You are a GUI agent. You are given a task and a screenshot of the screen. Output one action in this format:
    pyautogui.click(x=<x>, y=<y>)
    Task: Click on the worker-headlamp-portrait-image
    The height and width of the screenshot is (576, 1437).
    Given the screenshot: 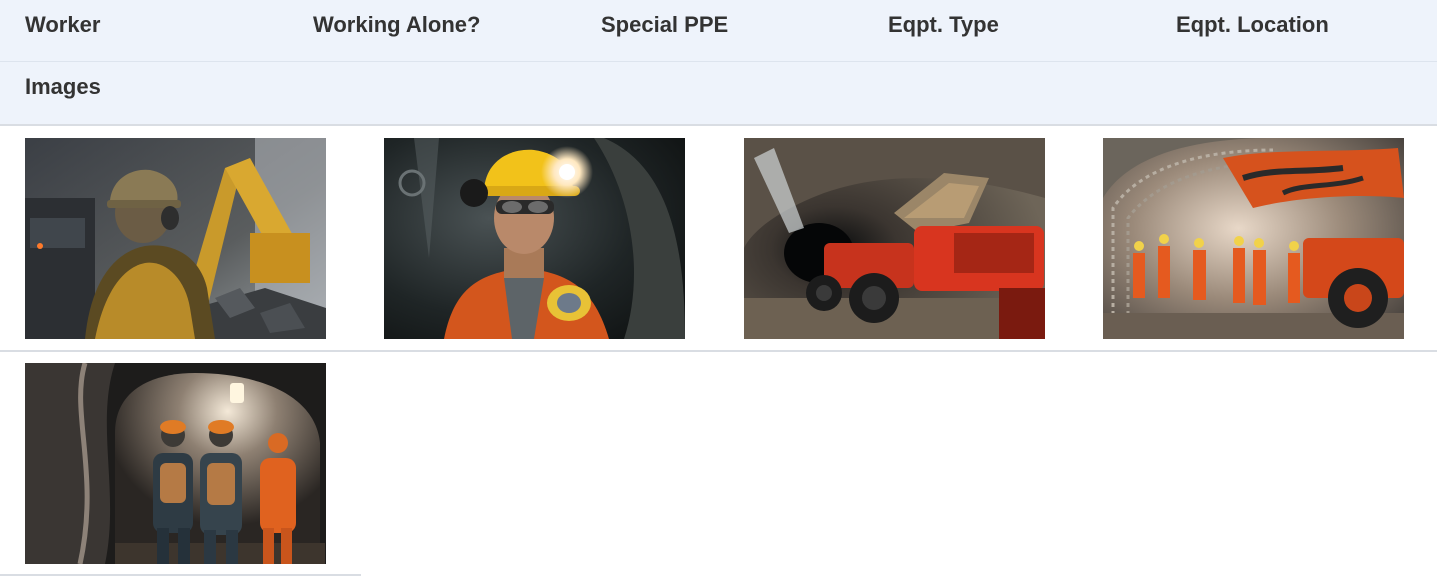 What is the action you would take?
    pyautogui.click(x=534, y=238)
    